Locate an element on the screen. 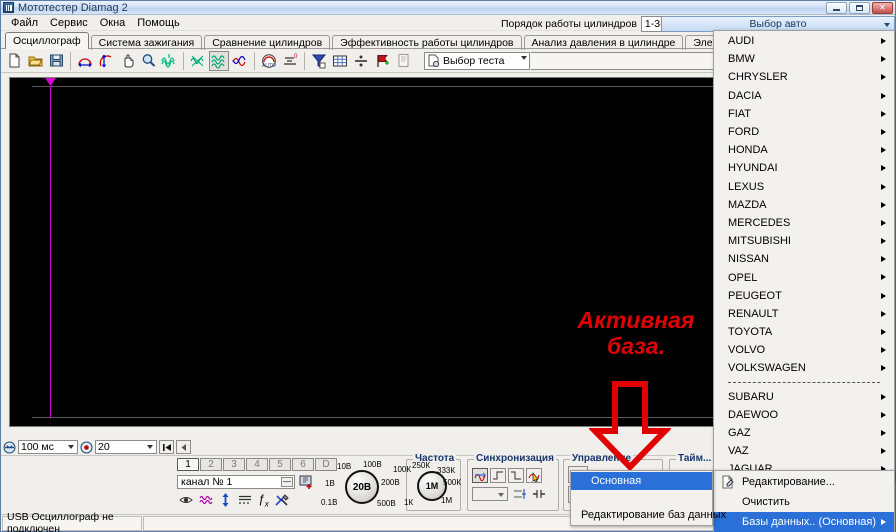  minimize-button is located at coordinates (836, 8).